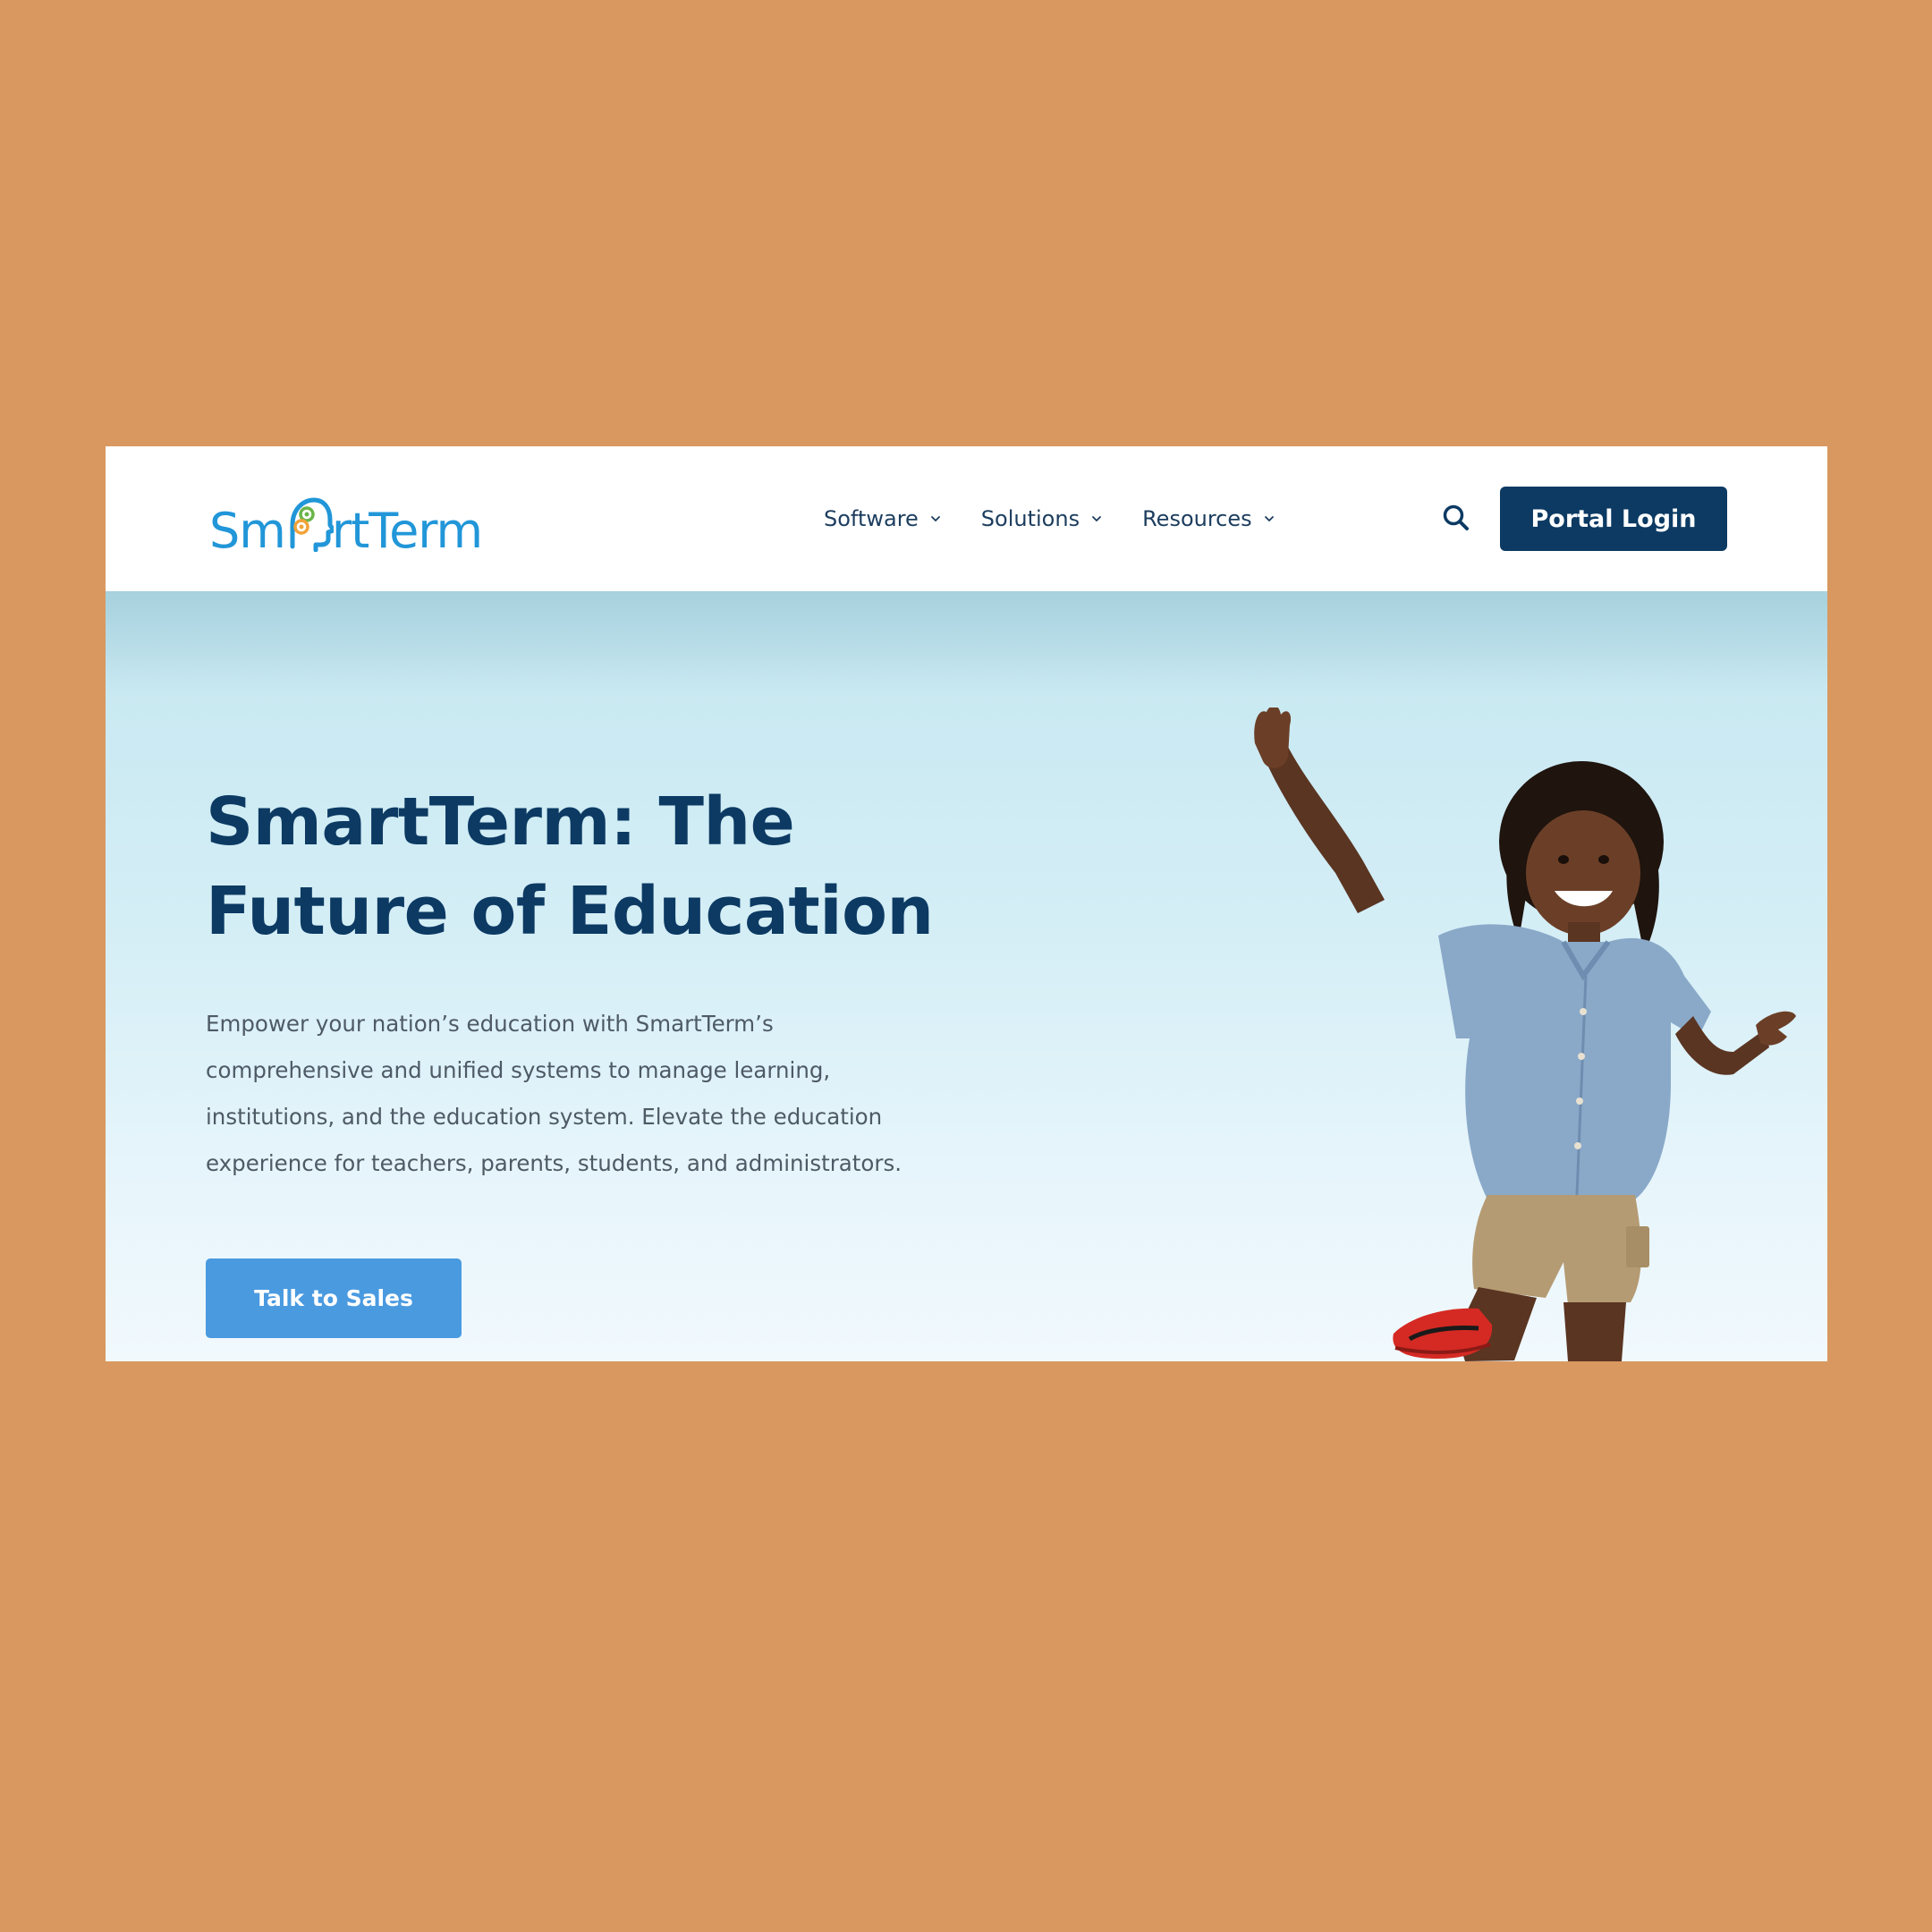 The width and height of the screenshot is (1932, 1932). I want to click on nav-item-resources: Resources, so click(1208, 518).